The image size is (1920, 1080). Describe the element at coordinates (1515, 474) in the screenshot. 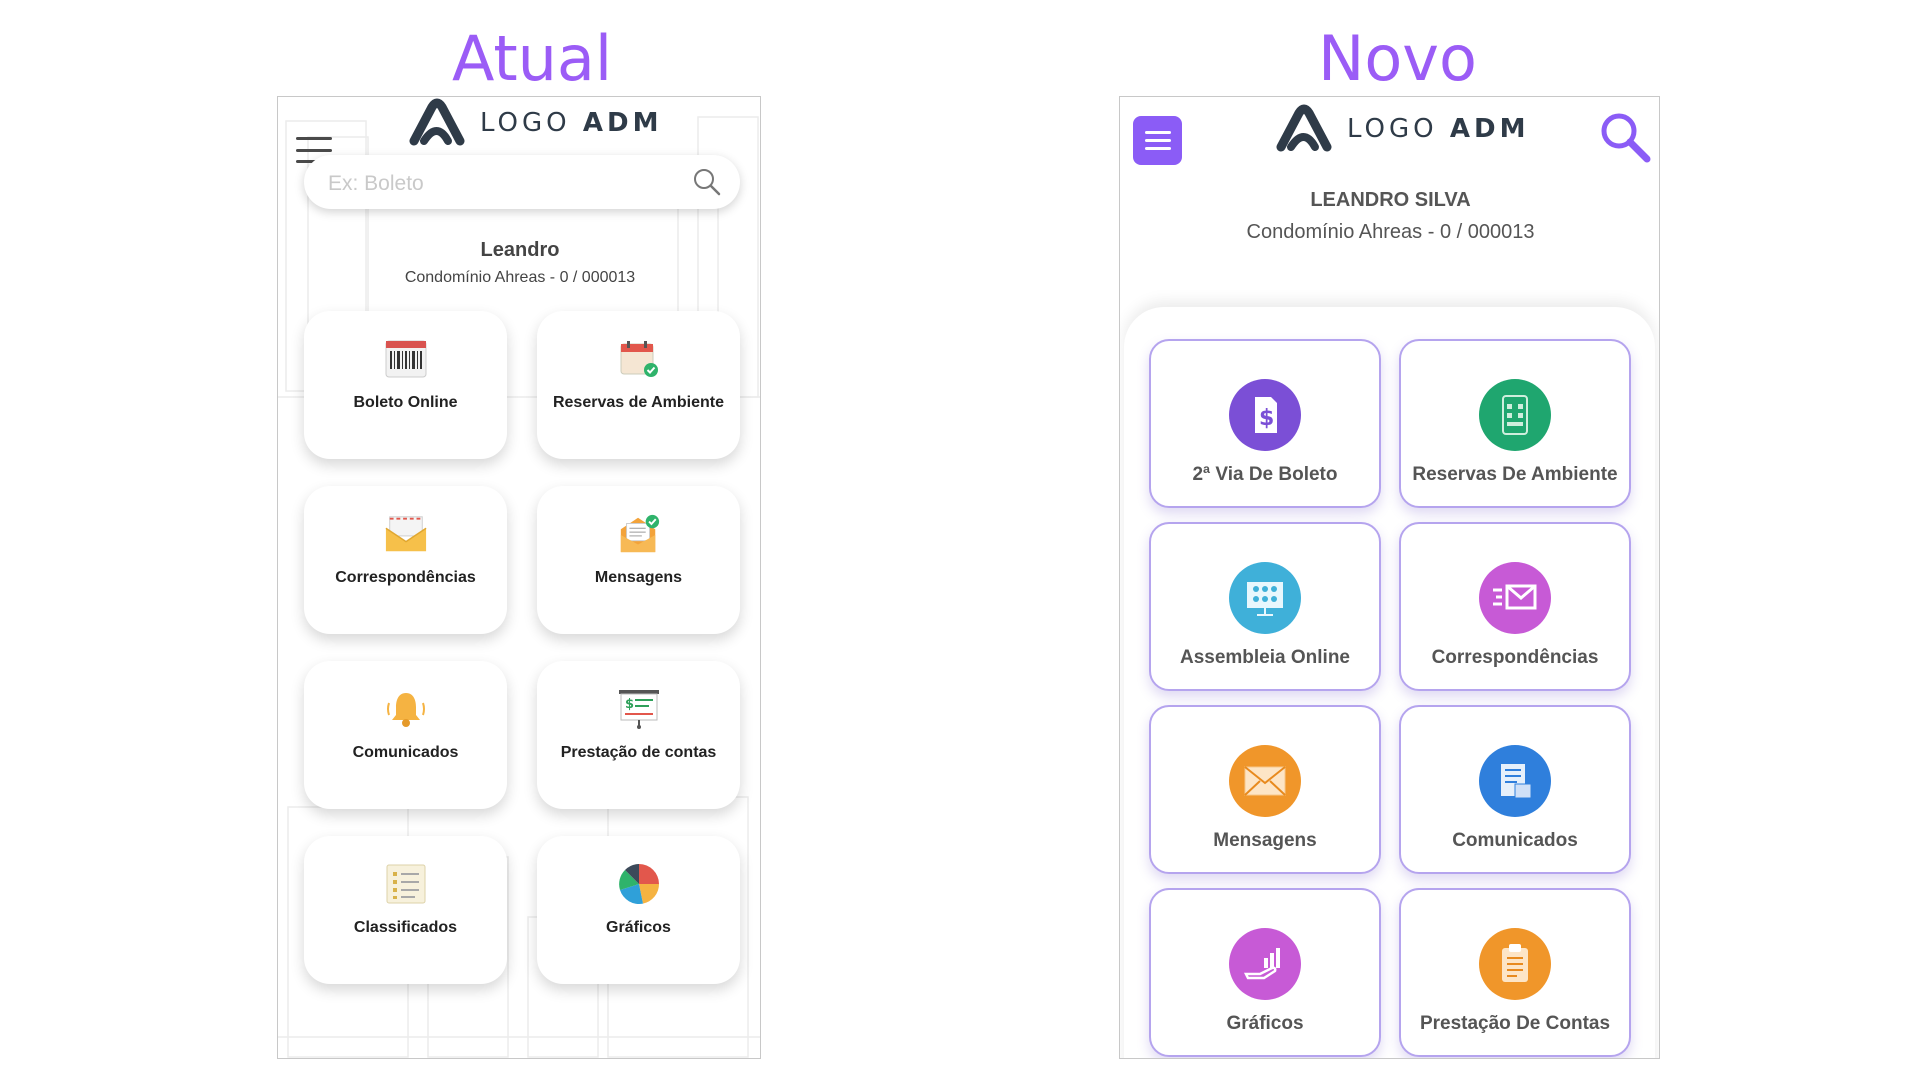

I see `card-label: Reservas De Ambiente` at that location.